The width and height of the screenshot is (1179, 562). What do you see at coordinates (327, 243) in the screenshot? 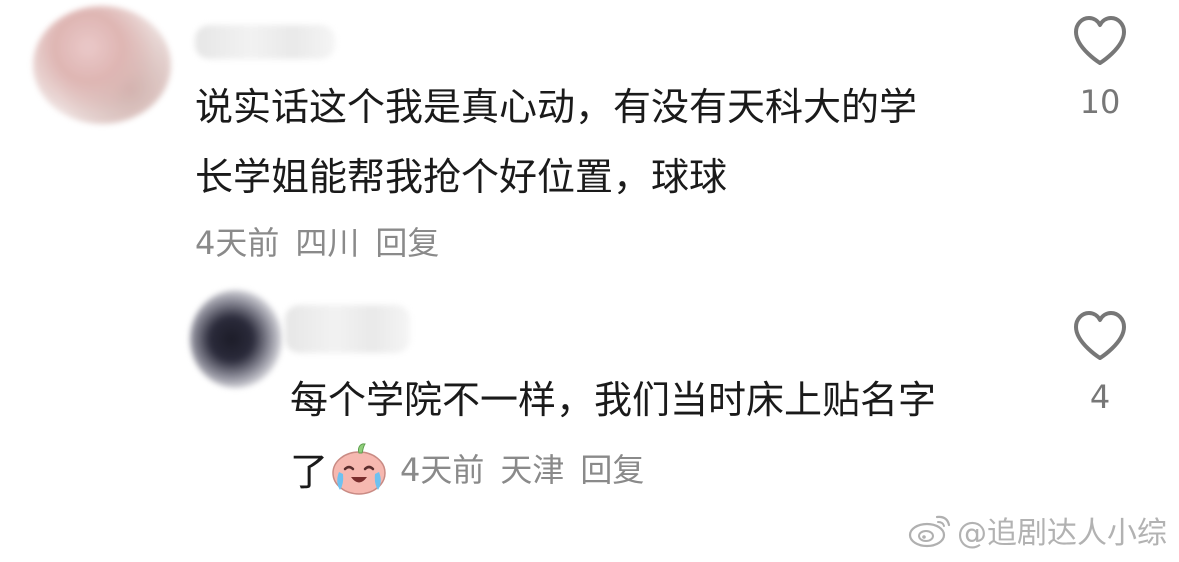
I see `comment-location: 四川` at bounding box center [327, 243].